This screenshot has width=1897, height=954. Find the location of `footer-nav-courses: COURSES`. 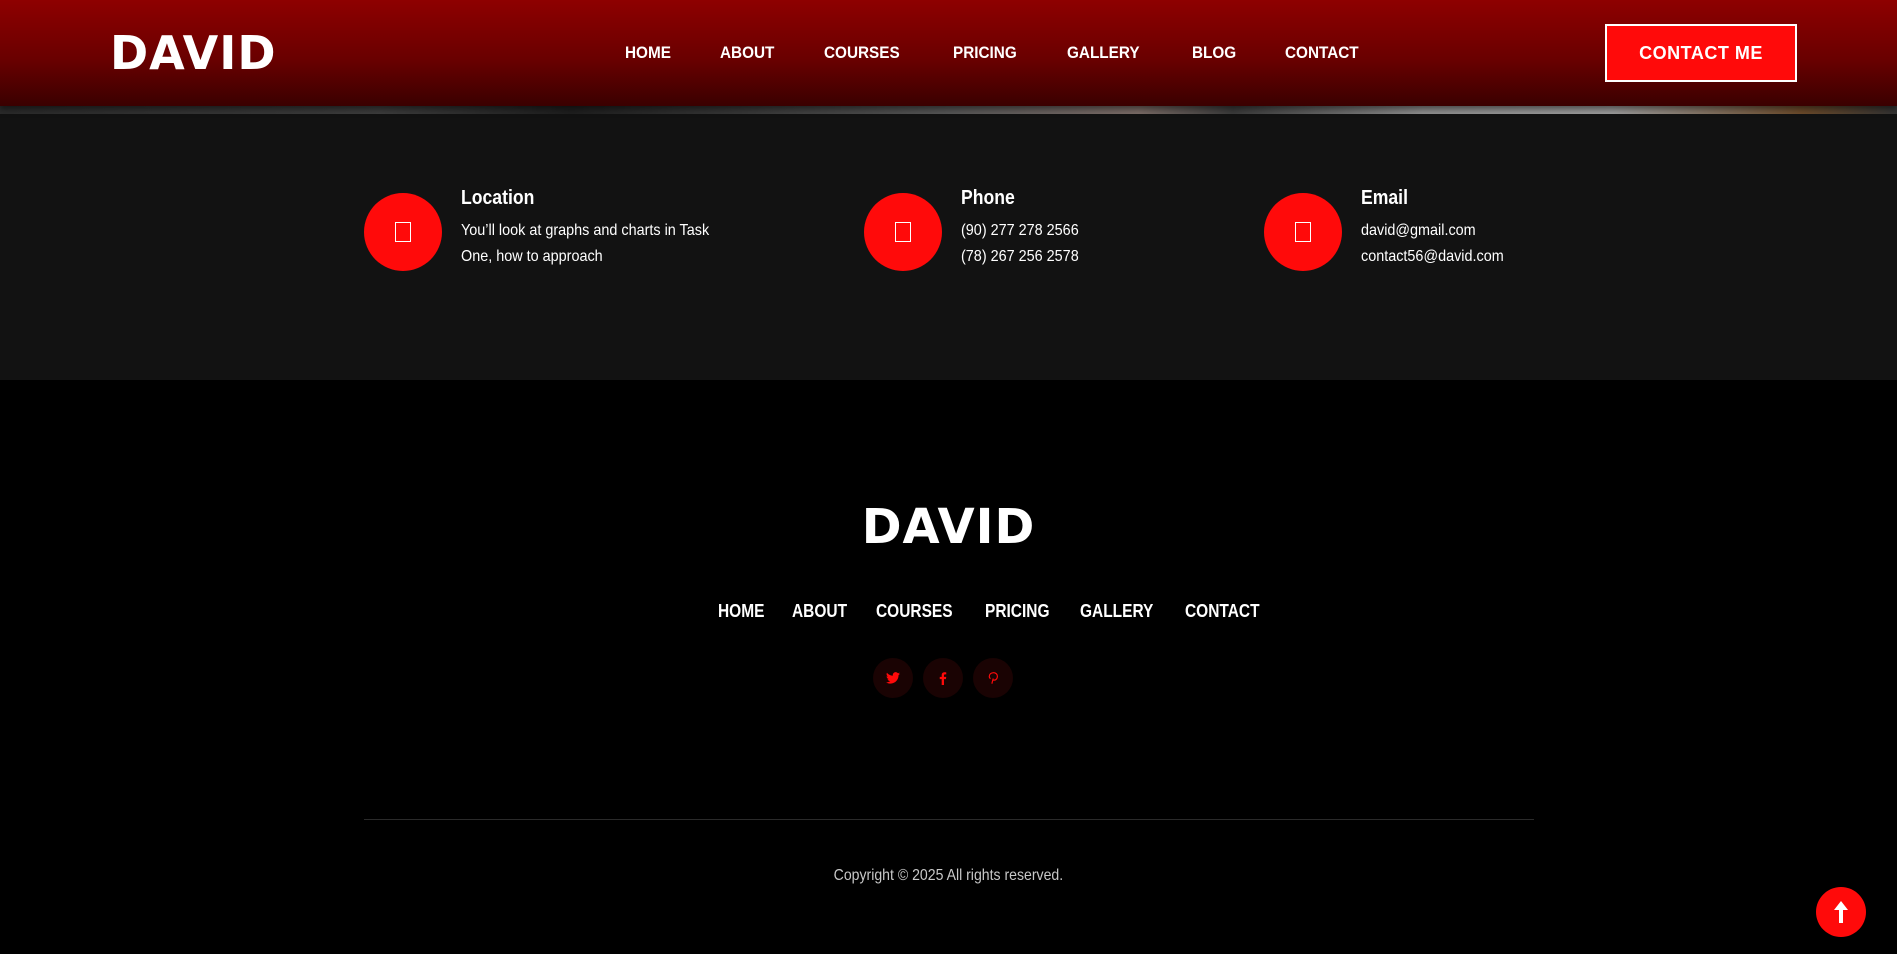

footer-nav-courses: COURSES is located at coordinates (914, 611).